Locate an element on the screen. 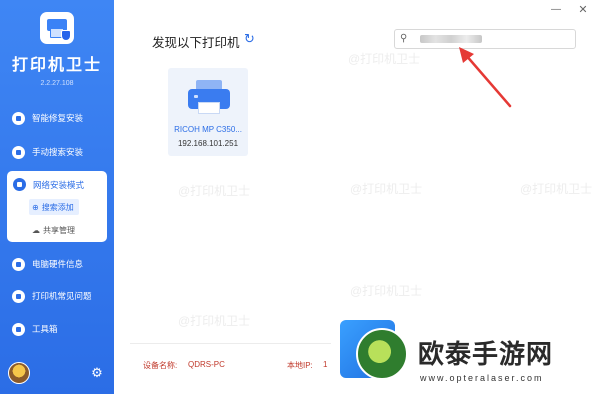 The width and height of the screenshot is (600, 394). sidebar-item-label: 手动搜索安装 is located at coordinates (58, 152).